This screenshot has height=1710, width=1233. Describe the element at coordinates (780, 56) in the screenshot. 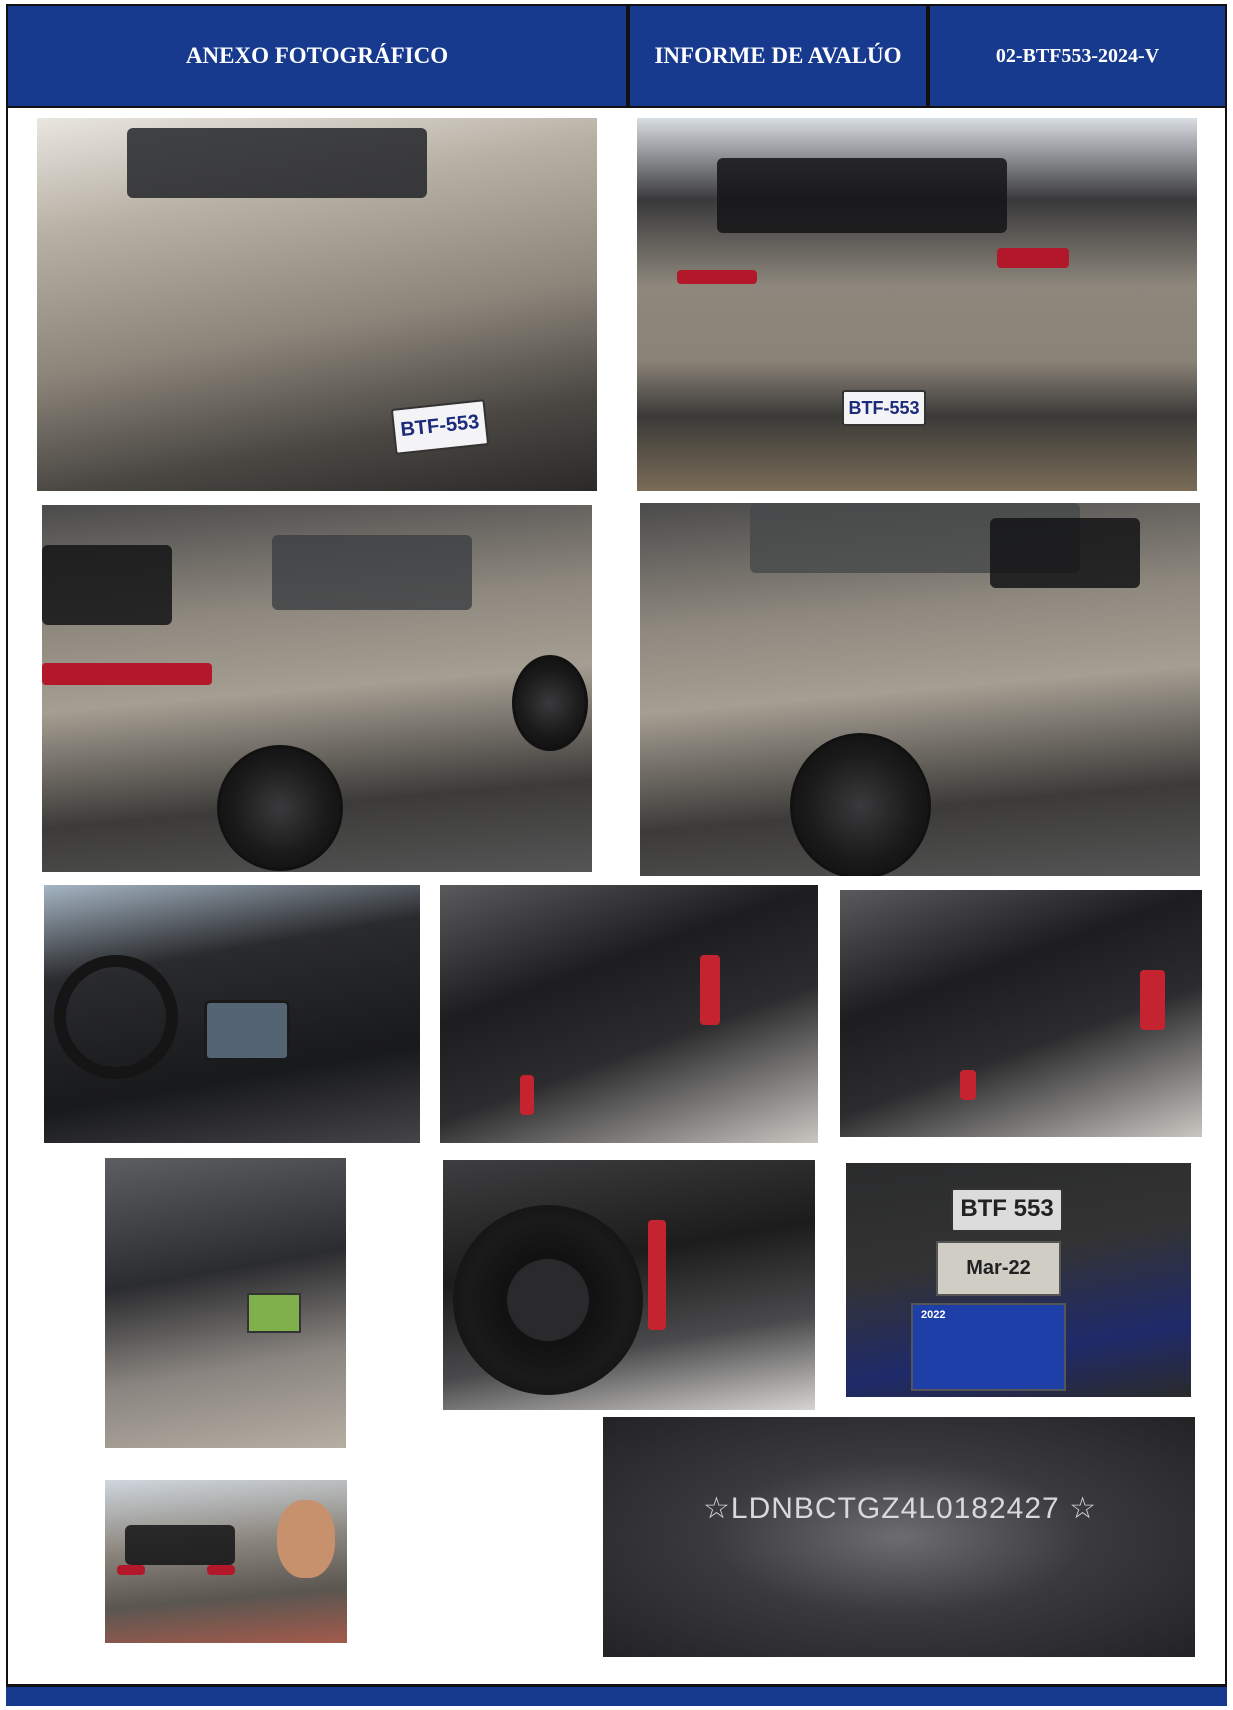

I see `report-title: INFORME DE AVALÚO` at that location.